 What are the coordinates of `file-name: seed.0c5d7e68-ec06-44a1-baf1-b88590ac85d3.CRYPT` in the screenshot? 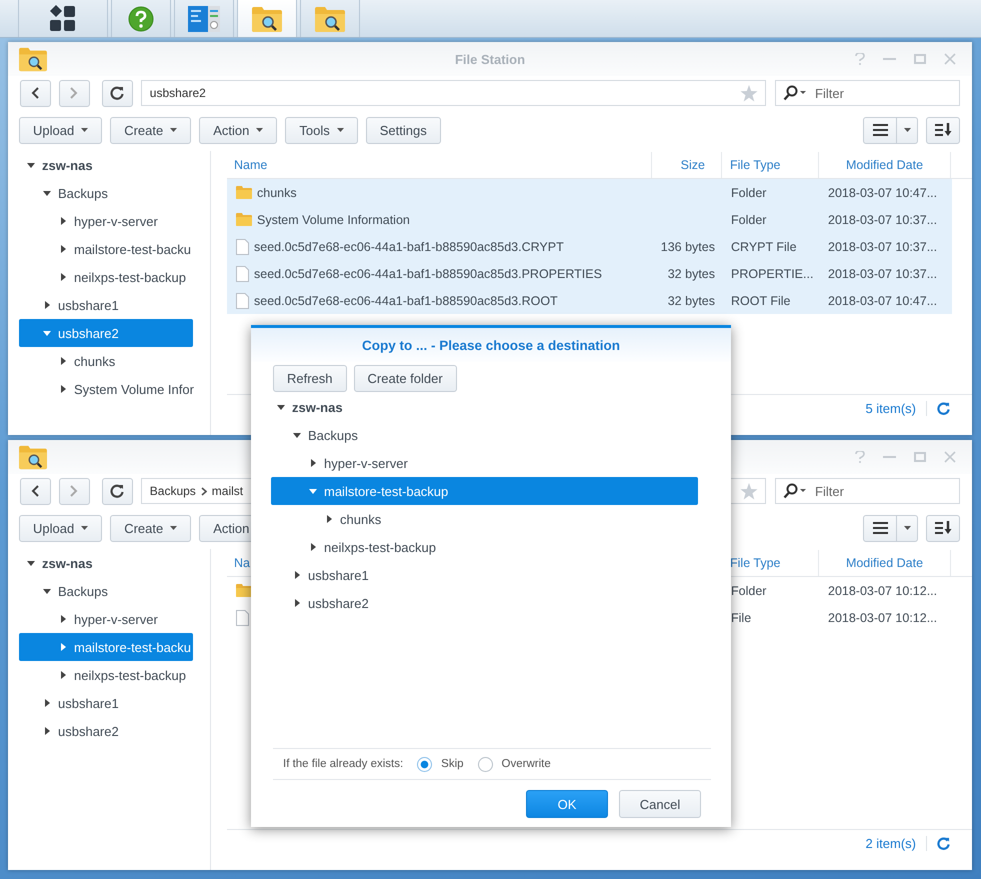 It's located at (409, 247).